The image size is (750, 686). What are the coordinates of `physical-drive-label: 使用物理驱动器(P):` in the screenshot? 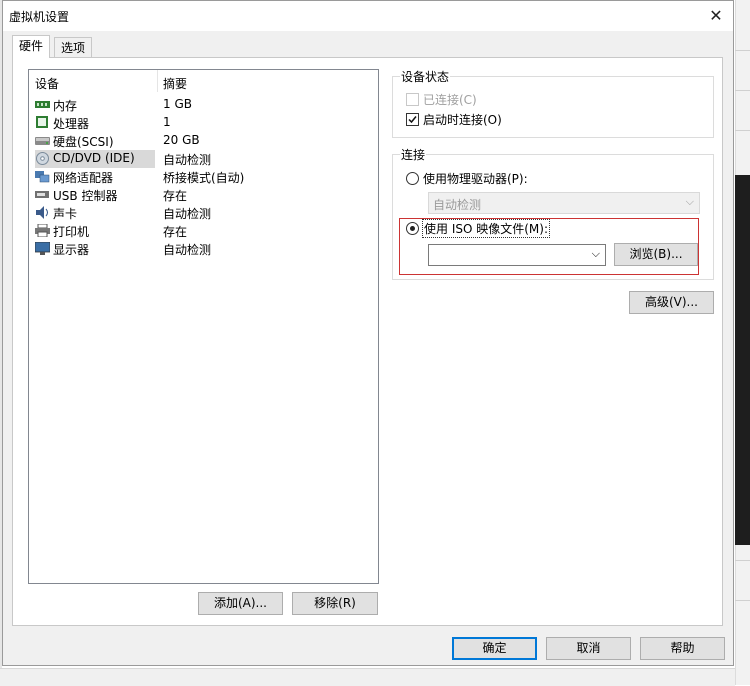 It's located at (475, 179).